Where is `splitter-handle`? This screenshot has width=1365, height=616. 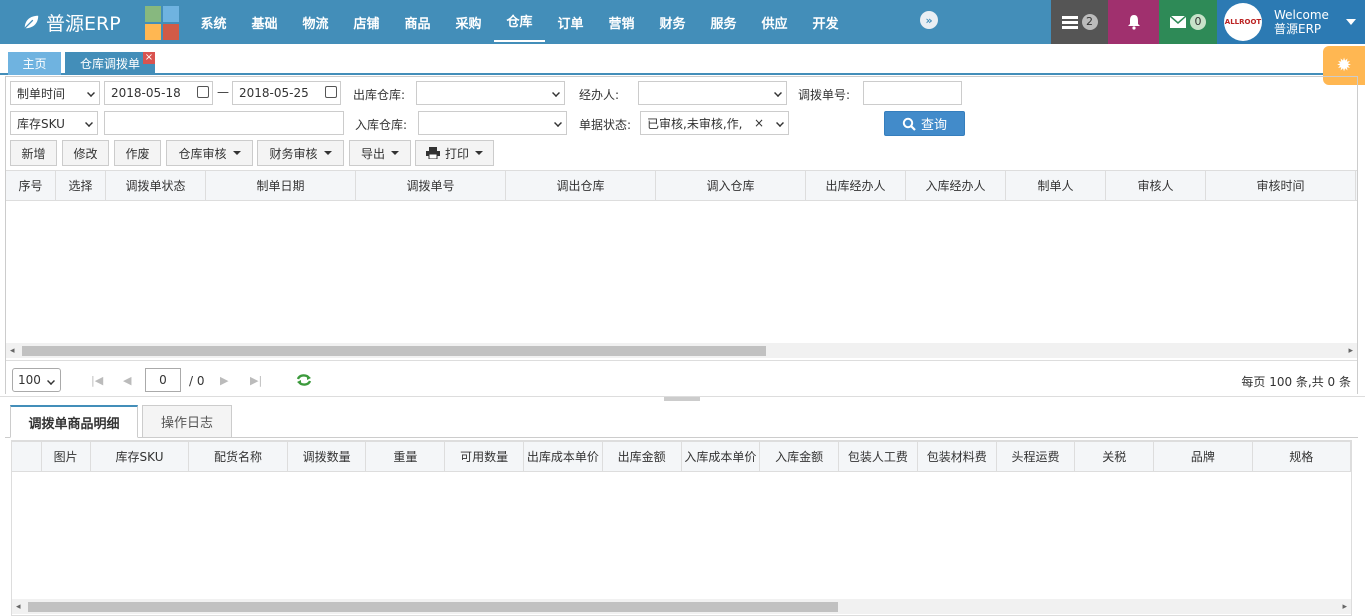
splitter-handle is located at coordinates (682, 399).